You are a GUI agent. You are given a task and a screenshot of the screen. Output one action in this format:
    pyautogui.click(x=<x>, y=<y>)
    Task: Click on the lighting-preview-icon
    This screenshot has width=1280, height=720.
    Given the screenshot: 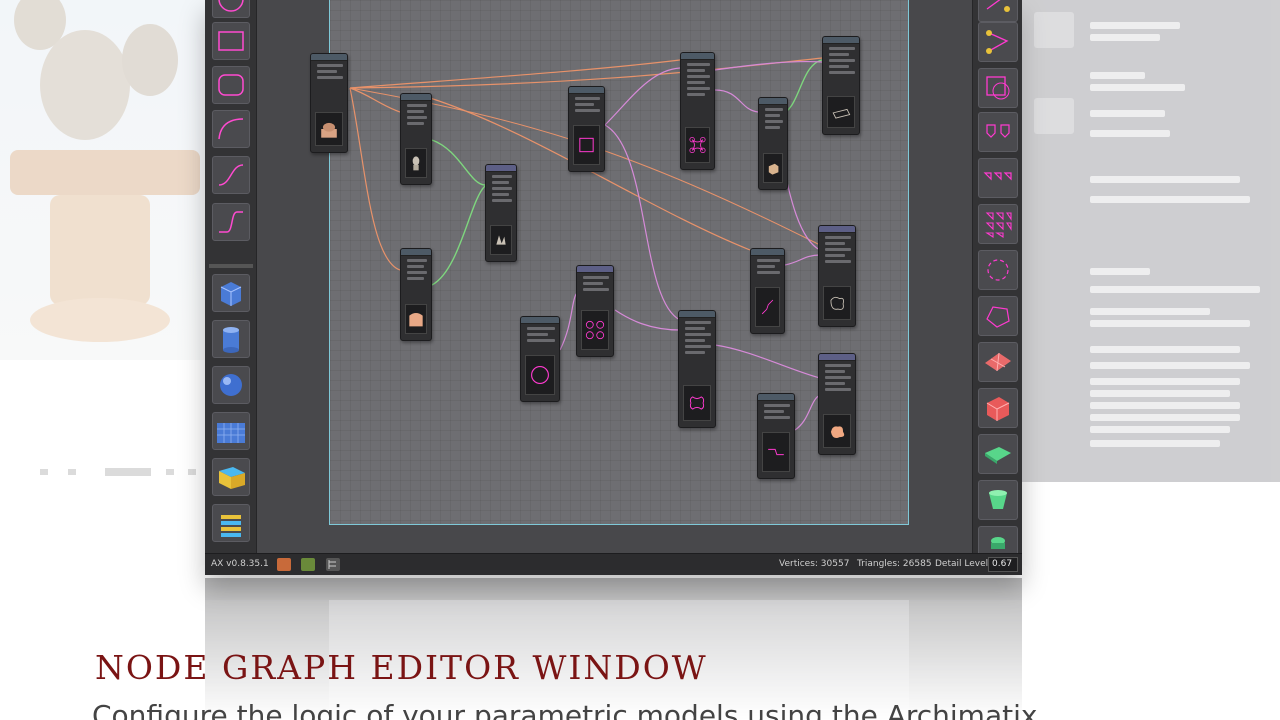 What is the action you would take?
    pyautogui.click(x=1054, y=116)
    